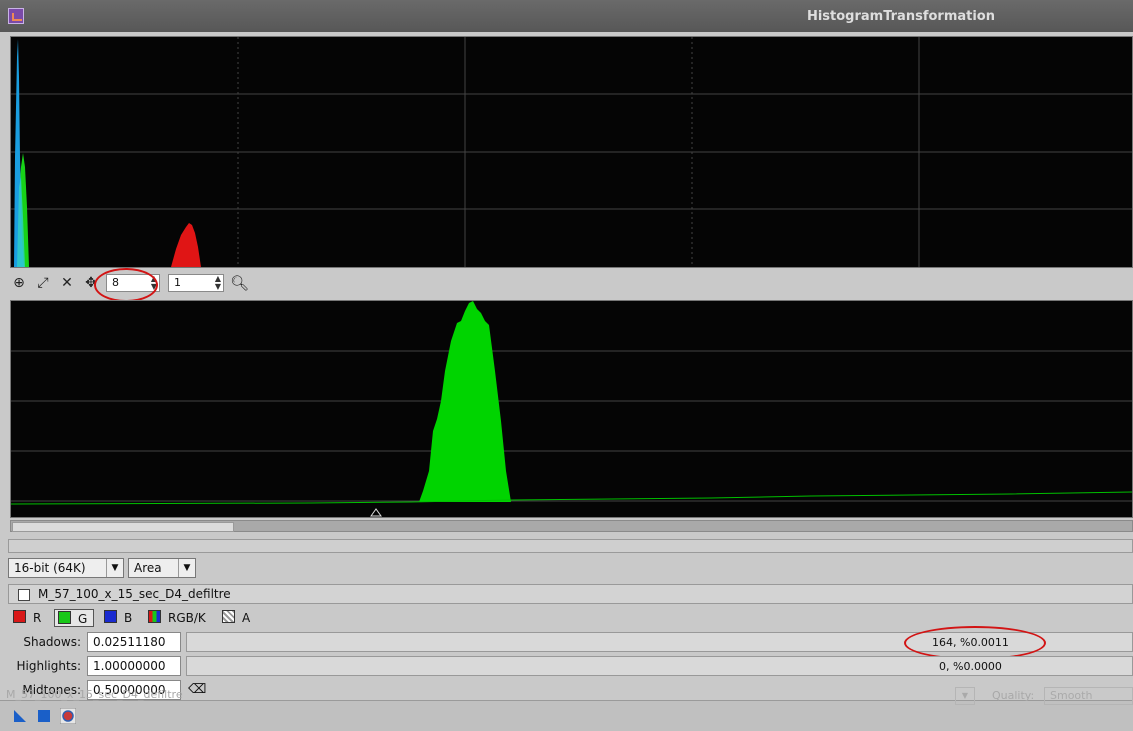 This screenshot has height=731, width=1133. What do you see at coordinates (126, 285) in the screenshot?
I see `annotation-ellipse-zoom` at bounding box center [126, 285].